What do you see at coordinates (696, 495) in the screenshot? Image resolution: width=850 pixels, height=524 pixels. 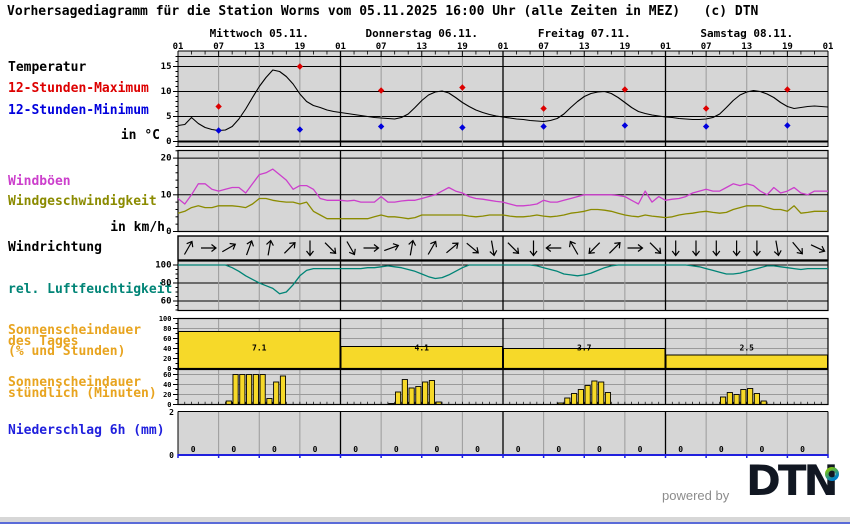 I see `powered-by-text: powered by` at bounding box center [696, 495].